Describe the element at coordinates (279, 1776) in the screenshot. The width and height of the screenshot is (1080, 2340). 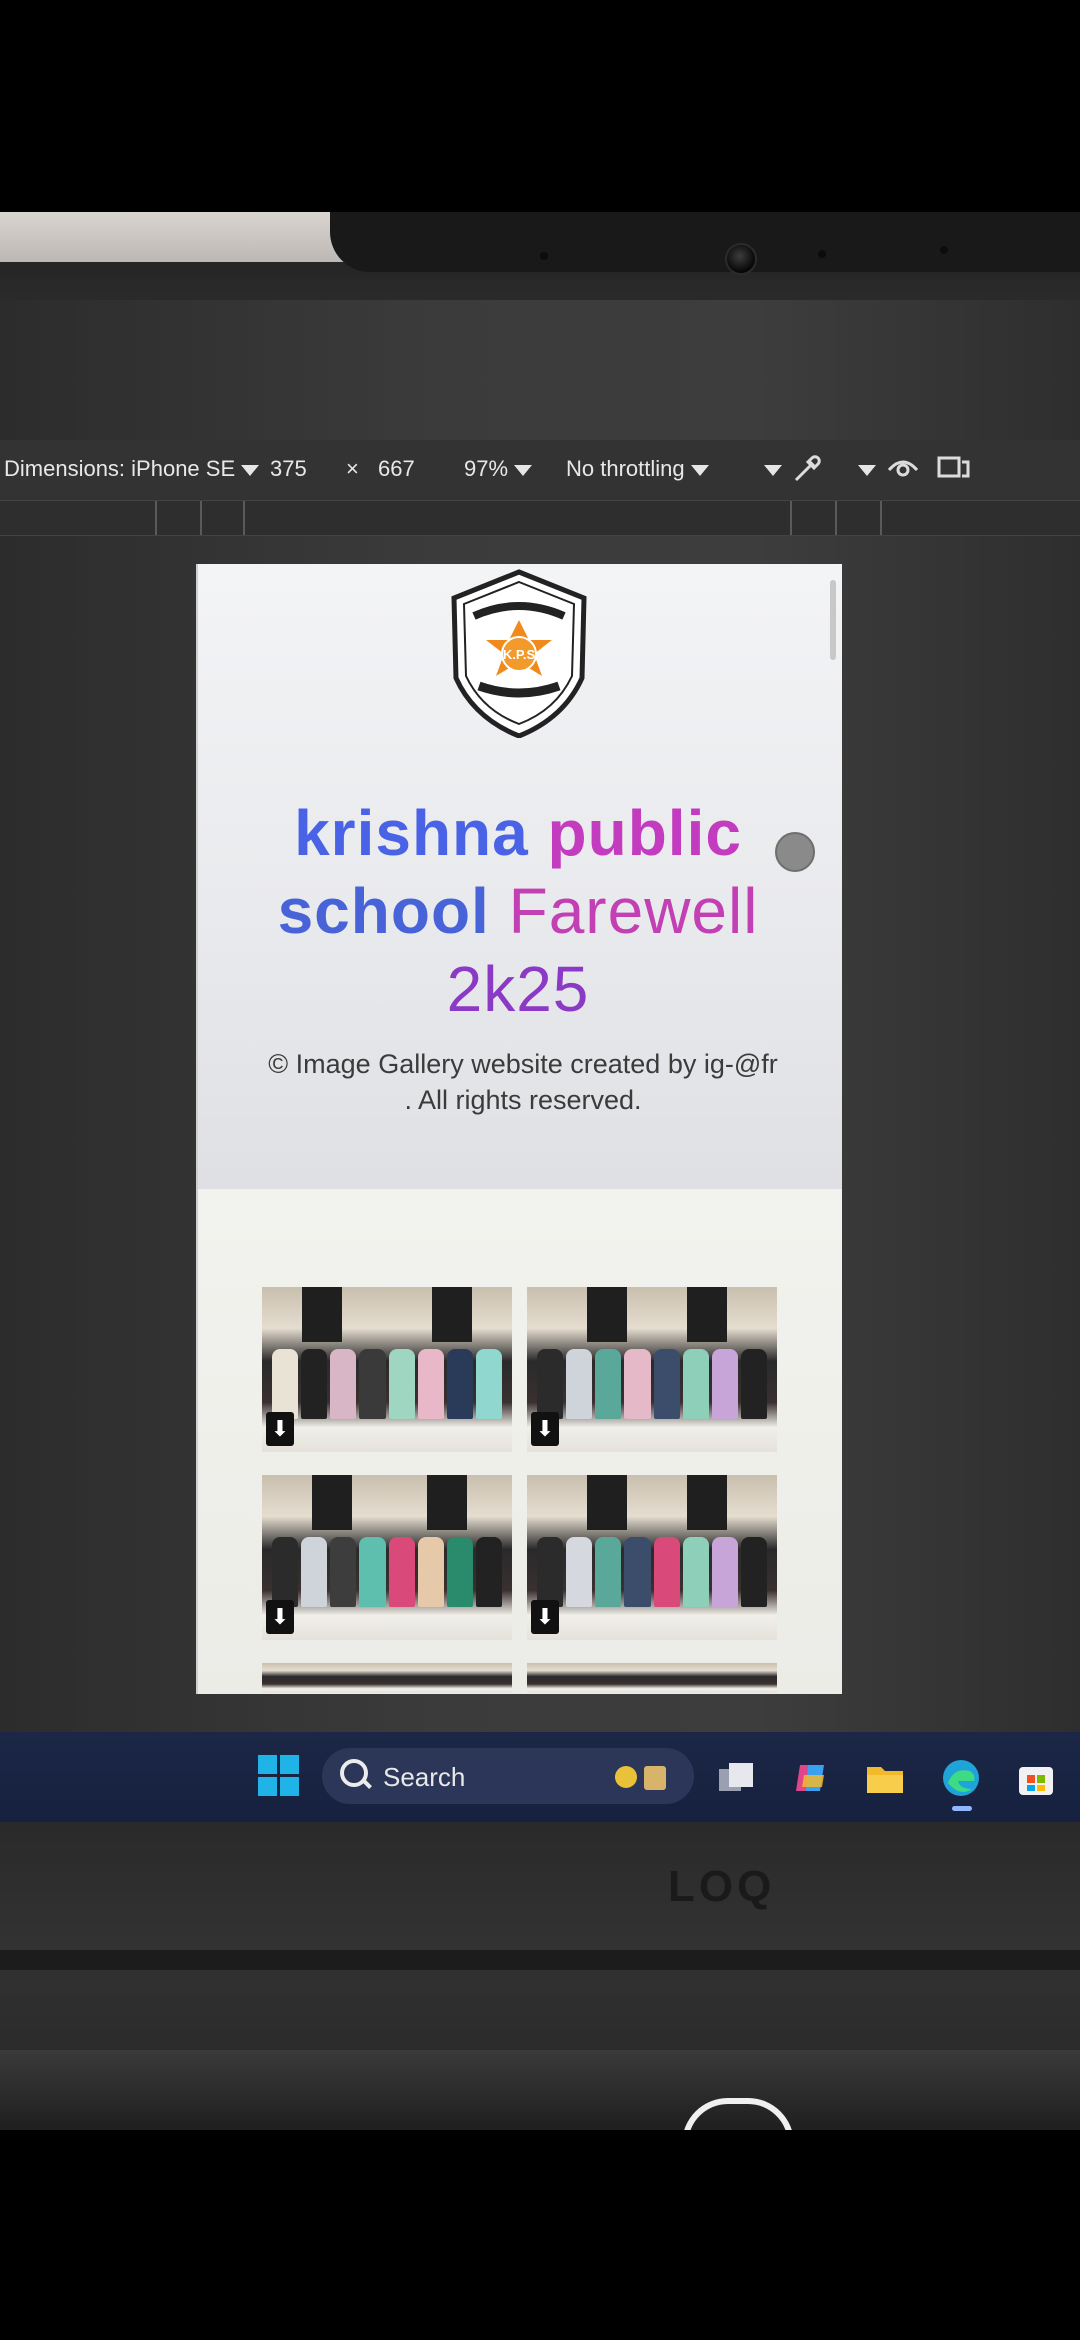
I see `windows-start-icon` at that location.